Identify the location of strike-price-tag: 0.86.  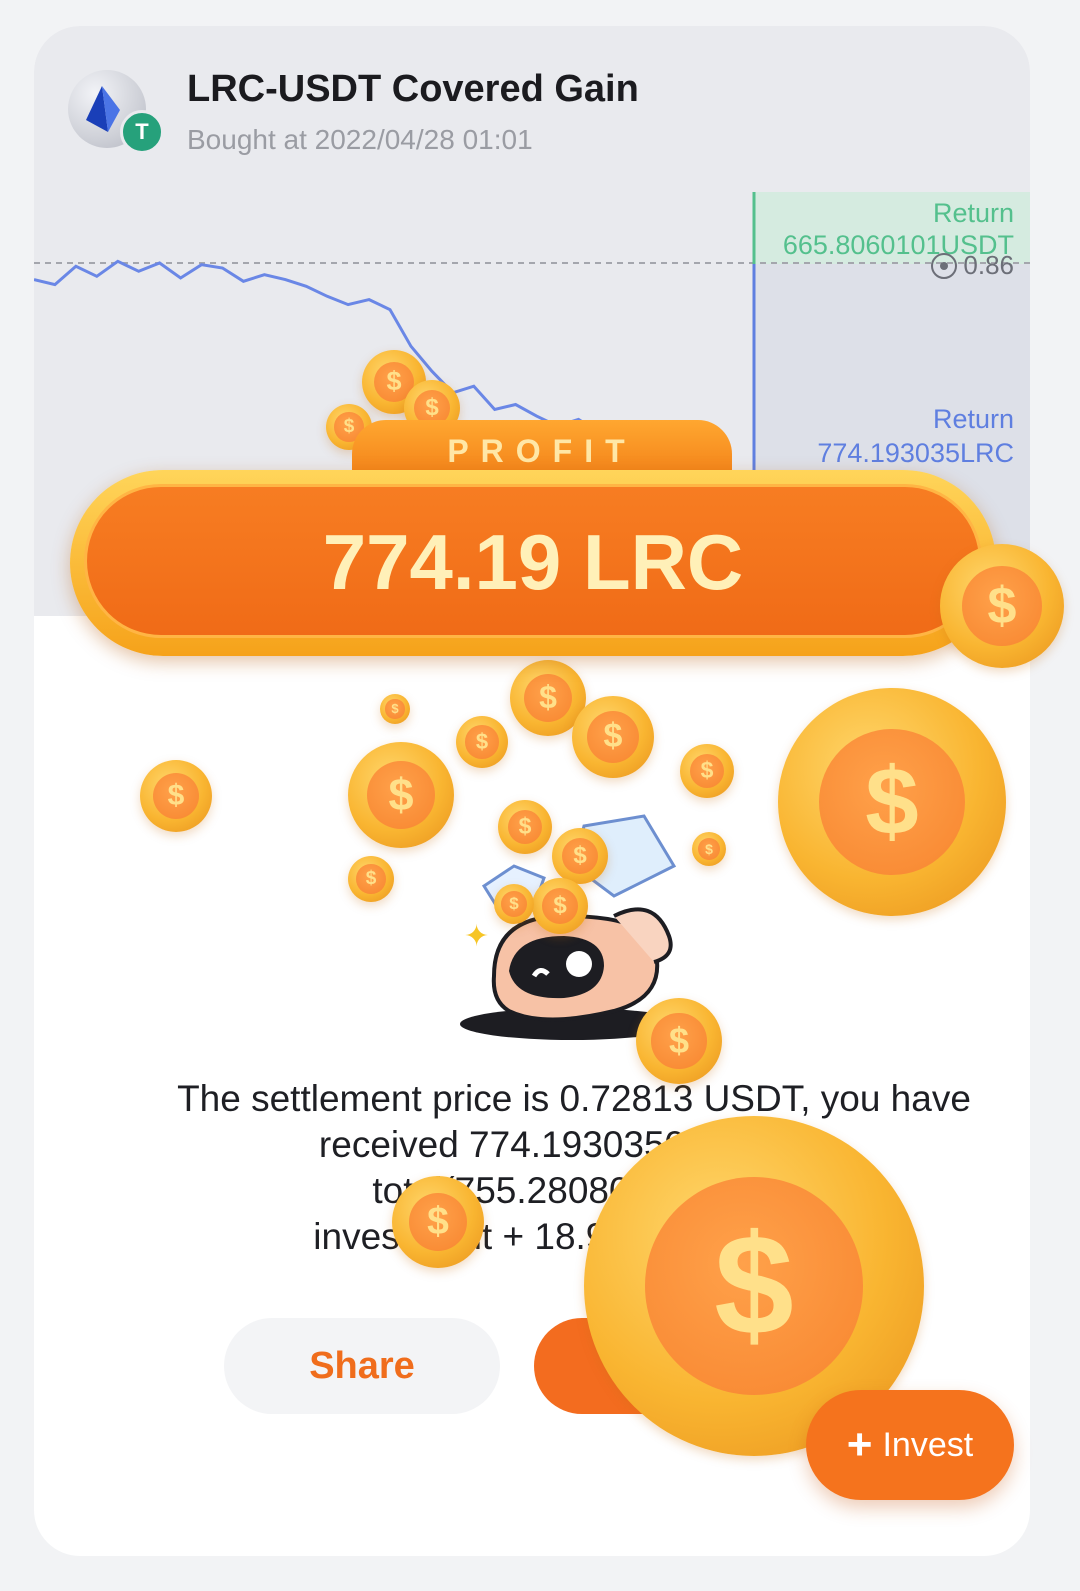
(972, 265).